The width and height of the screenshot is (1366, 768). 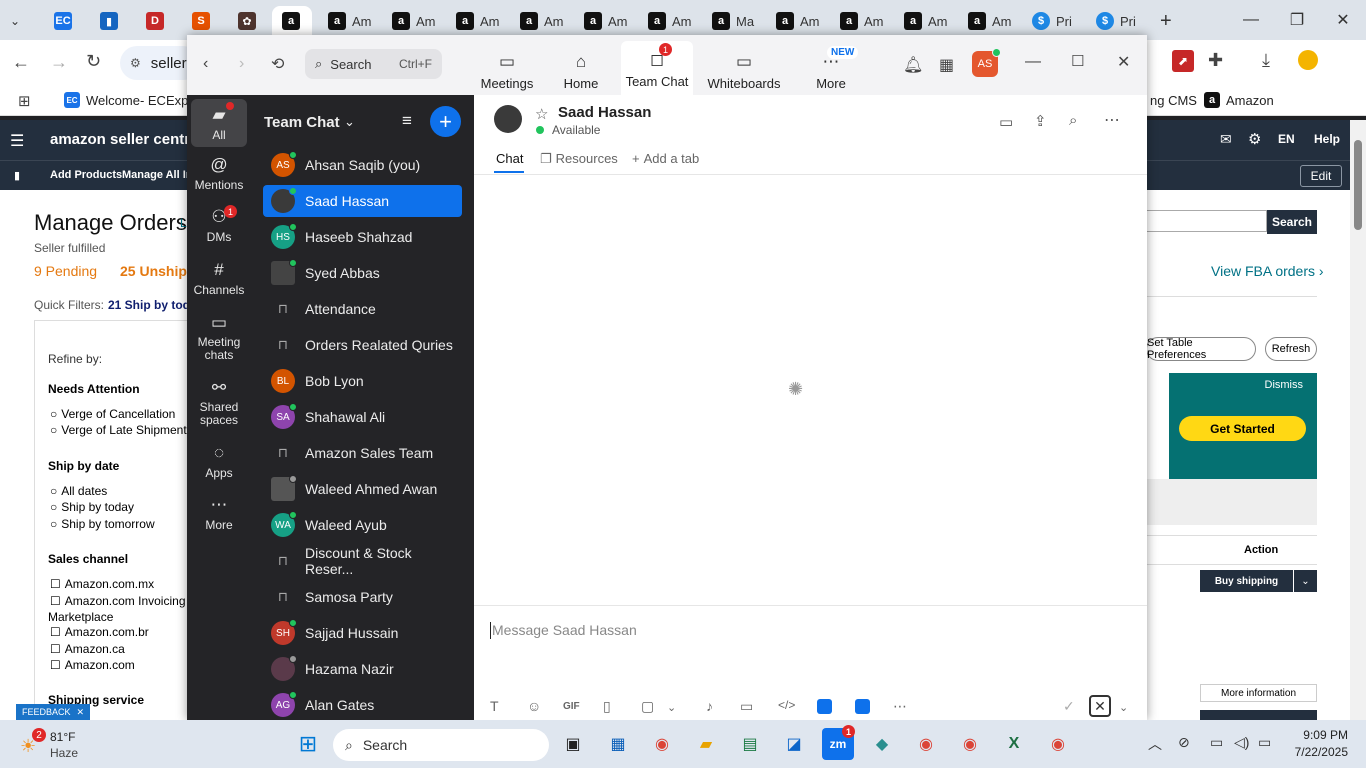 What do you see at coordinates (373, 64) in the screenshot?
I see `zoom-search-box: ⌕ Search Ctrl+F` at bounding box center [373, 64].